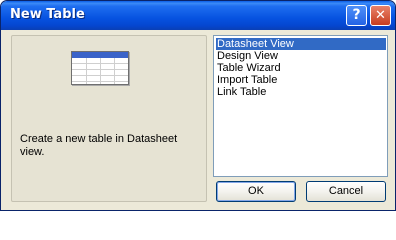  I want to click on ok-button: OK, so click(256, 191).